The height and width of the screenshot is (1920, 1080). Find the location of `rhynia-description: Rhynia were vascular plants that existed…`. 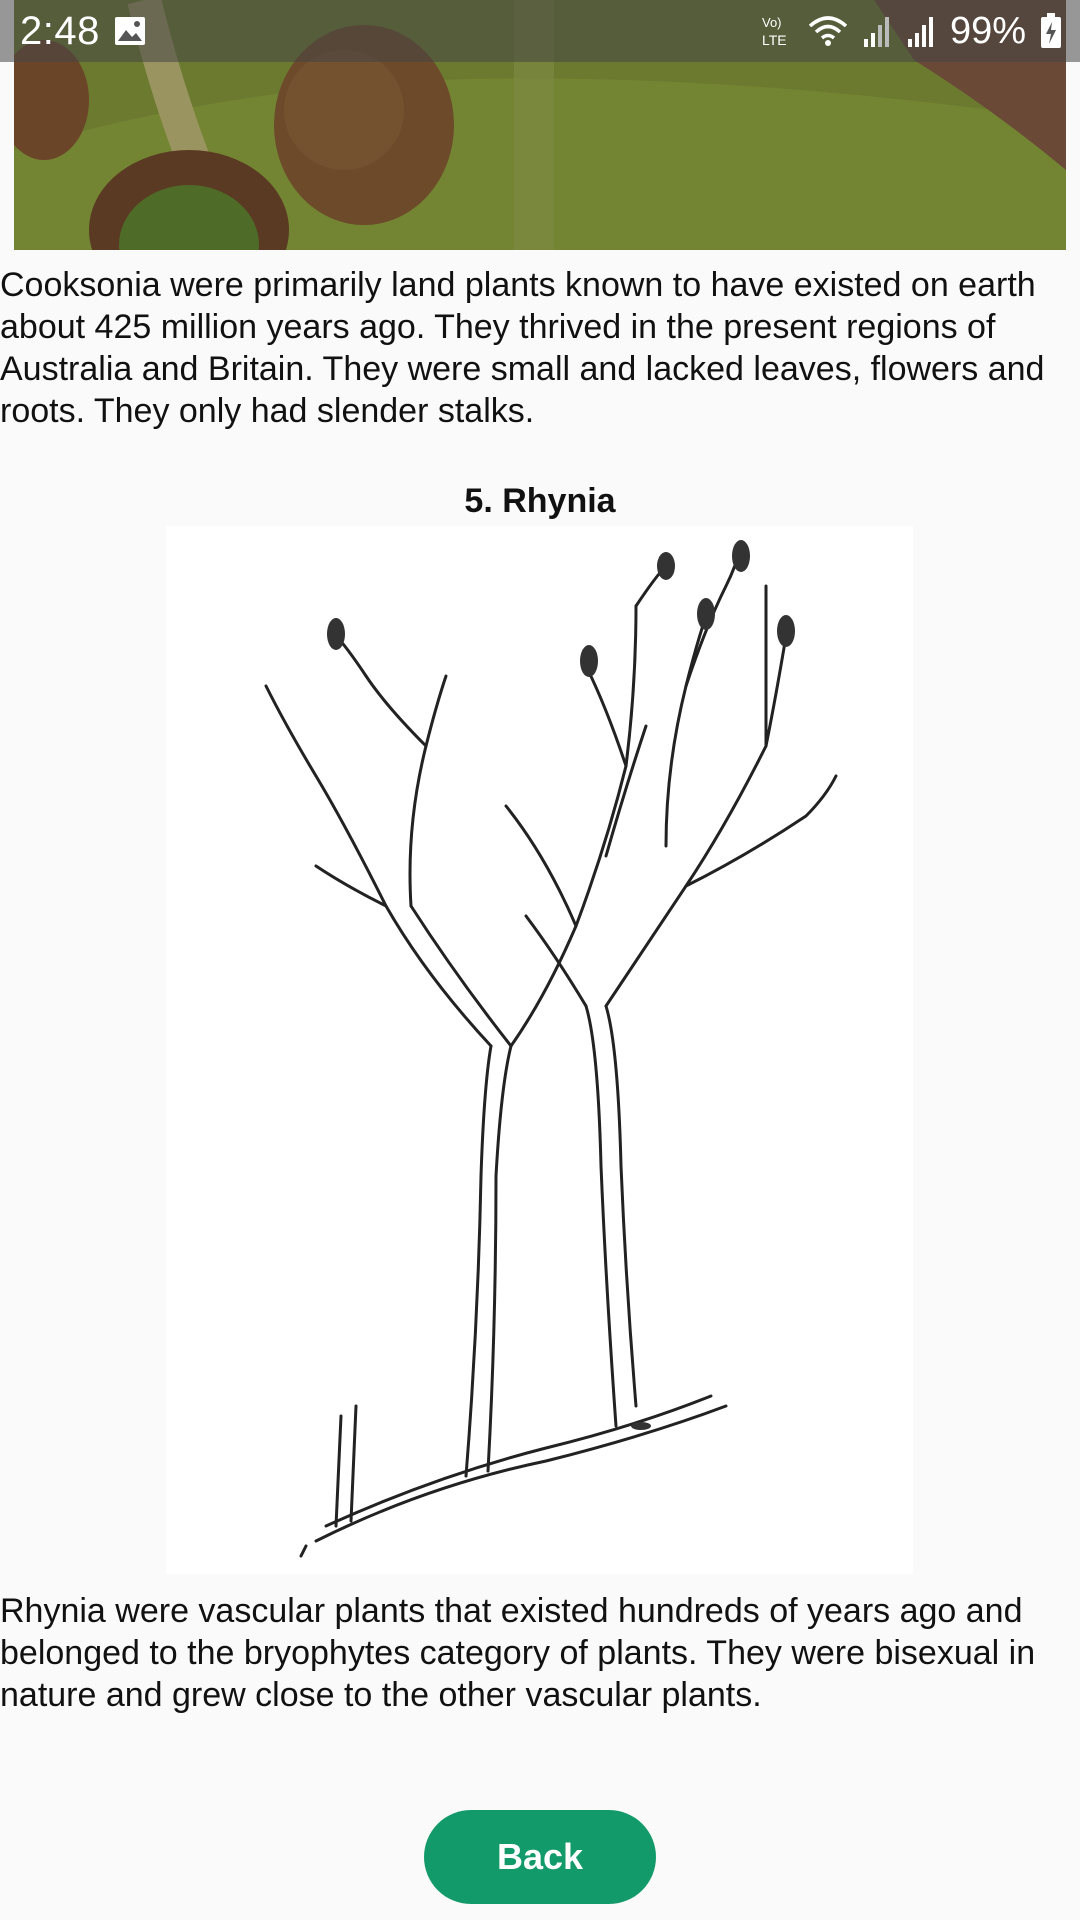

rhynia-description: Rhynia were vascular plants that existed… is located at coordinates (518, 1653).